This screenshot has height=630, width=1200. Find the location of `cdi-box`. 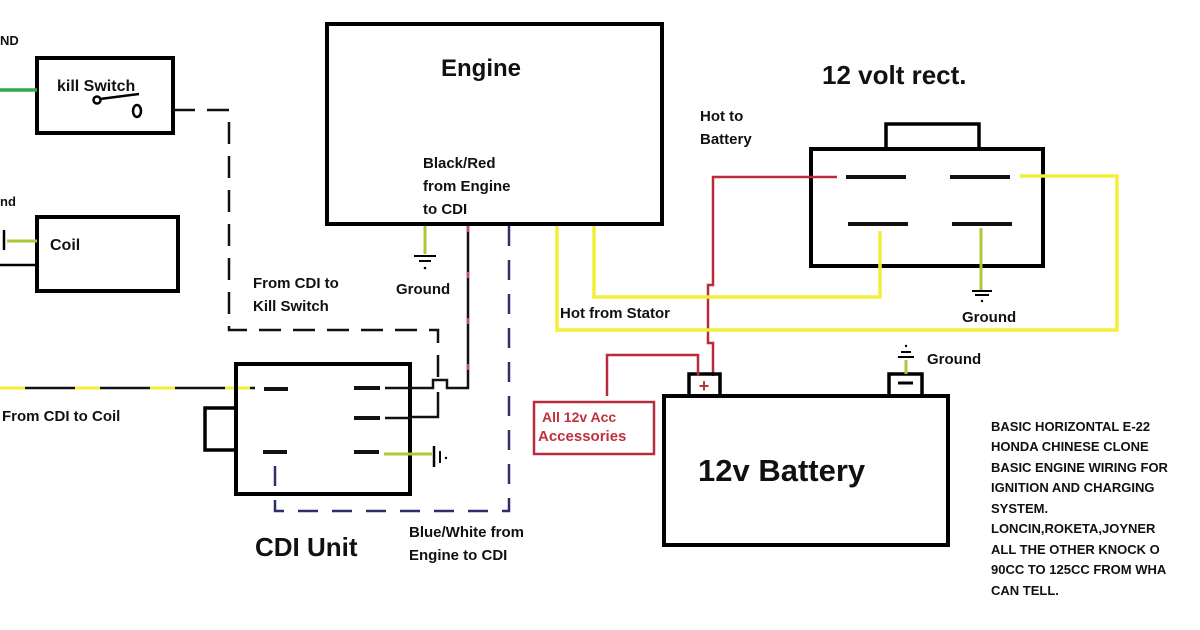

cdi-box is located at coordinates (323, 429).